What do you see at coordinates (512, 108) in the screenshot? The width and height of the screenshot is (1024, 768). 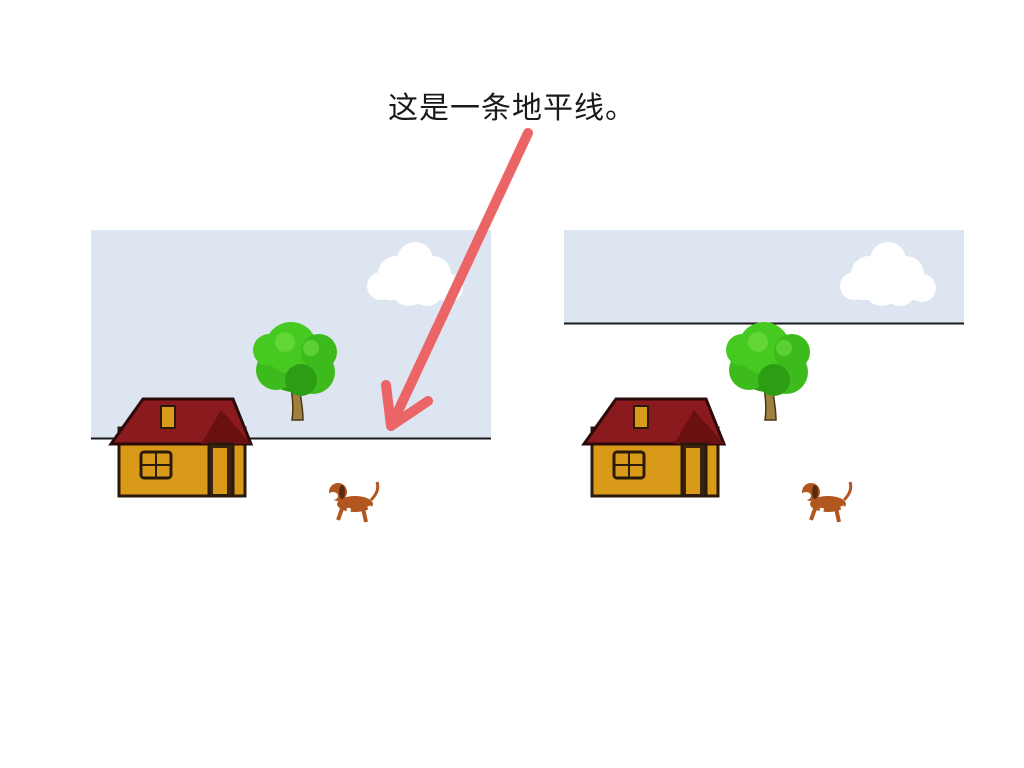 I see `caption: 这是一条地平线。` at bounding box center [512, 108].